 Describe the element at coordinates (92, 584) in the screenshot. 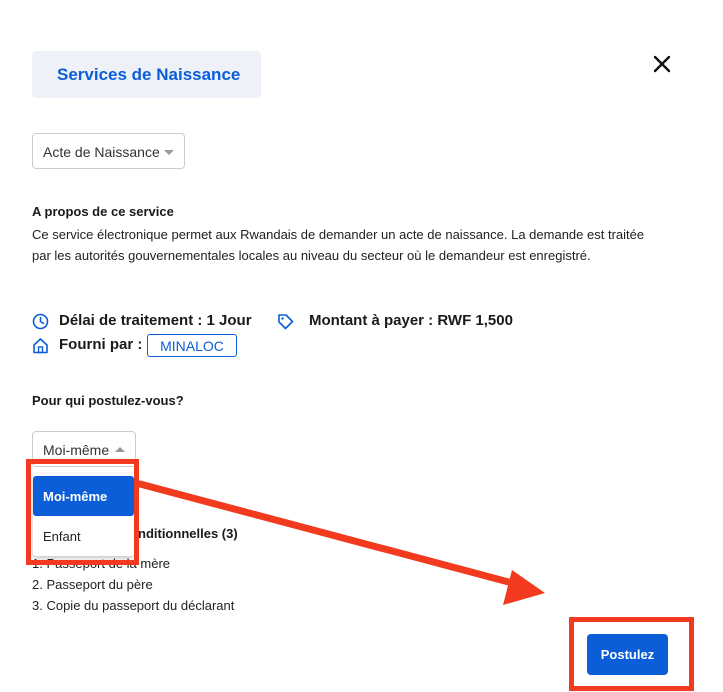

I see `list-item: 2. Passeport du père` at that location.